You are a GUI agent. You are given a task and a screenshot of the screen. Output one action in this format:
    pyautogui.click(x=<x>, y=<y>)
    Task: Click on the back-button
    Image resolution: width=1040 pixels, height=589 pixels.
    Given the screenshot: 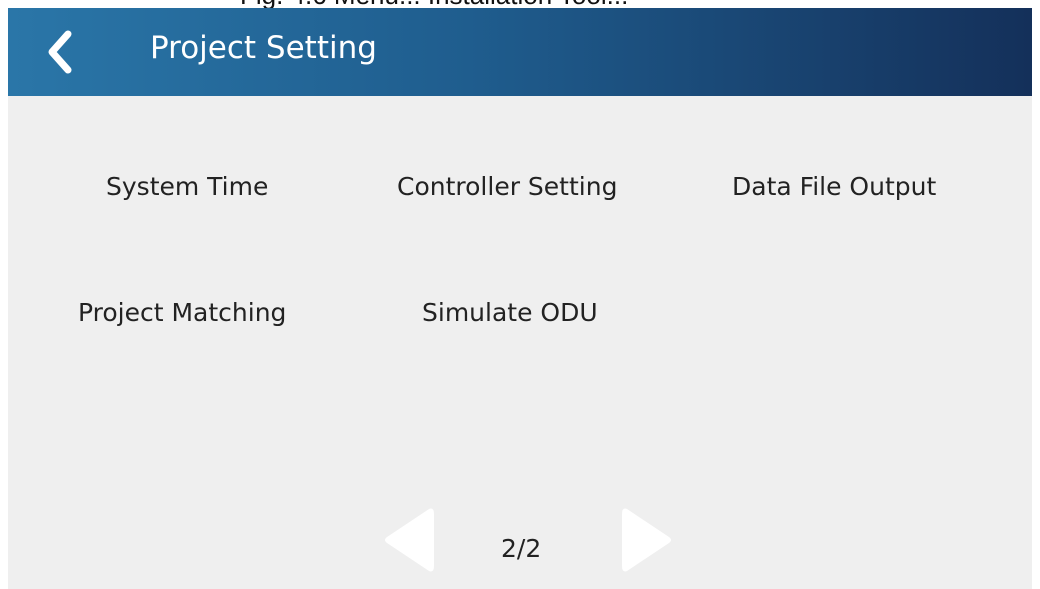 What is the action you would take?
    pyautogui.click(x=61, y=52)
    